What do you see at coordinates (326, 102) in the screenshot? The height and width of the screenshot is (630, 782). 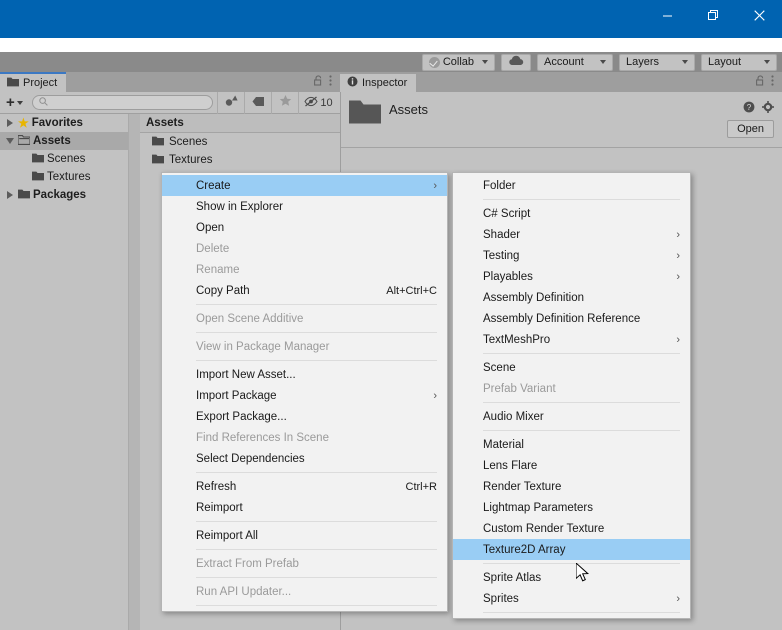 I see `hidden-count-label: 10` at bounding box center [326, 102].